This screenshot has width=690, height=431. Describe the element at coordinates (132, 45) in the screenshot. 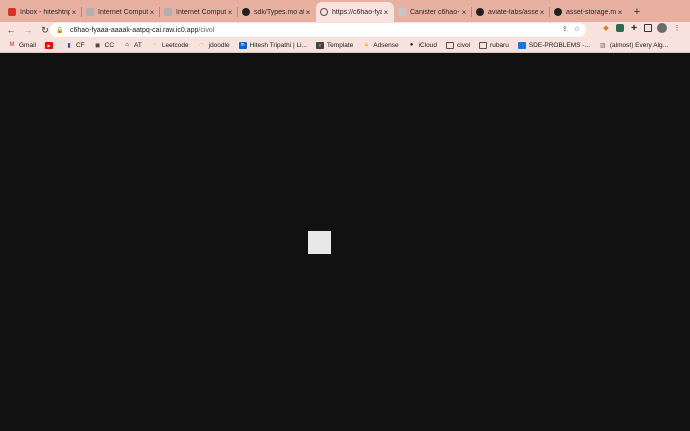

I see `bookmark-at: ⌂ AT` at that location.